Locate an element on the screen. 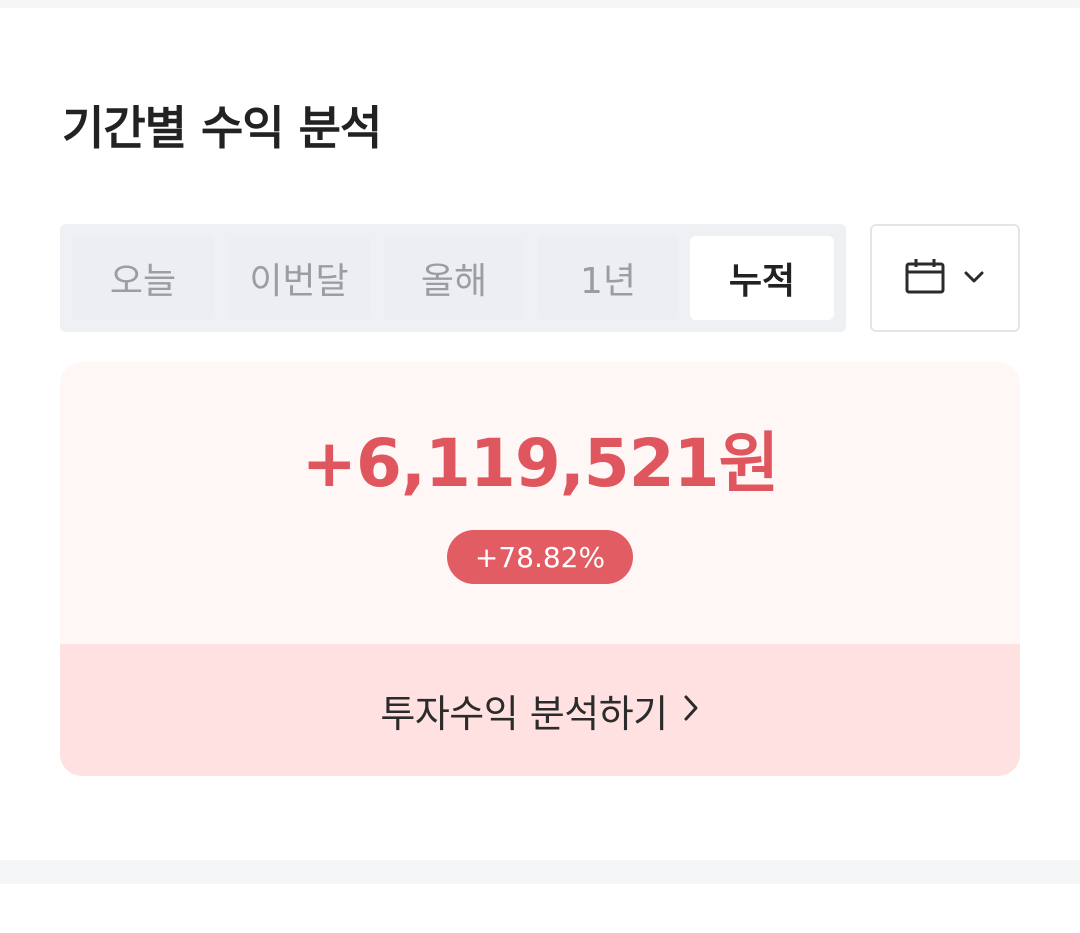 The width and height of the screenshot is (1080, 933). chevron-right-icon is located at coordinates (691, 710).